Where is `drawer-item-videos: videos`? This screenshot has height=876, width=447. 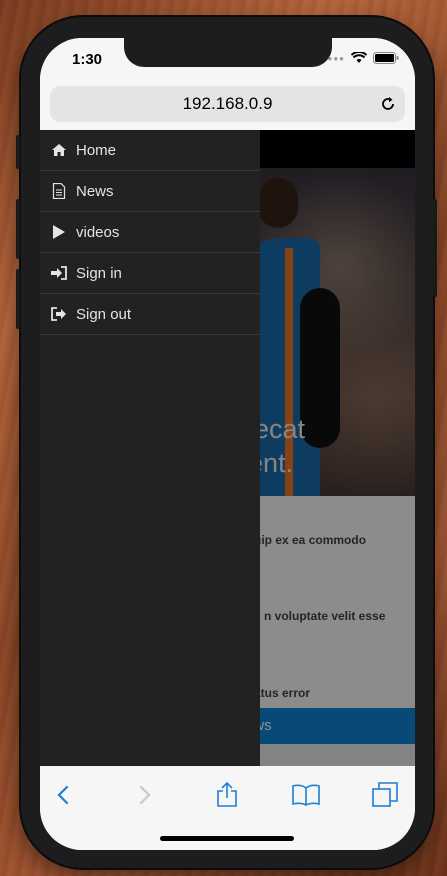
drawer-item-videos: videos is located at coordinates (150, 232).